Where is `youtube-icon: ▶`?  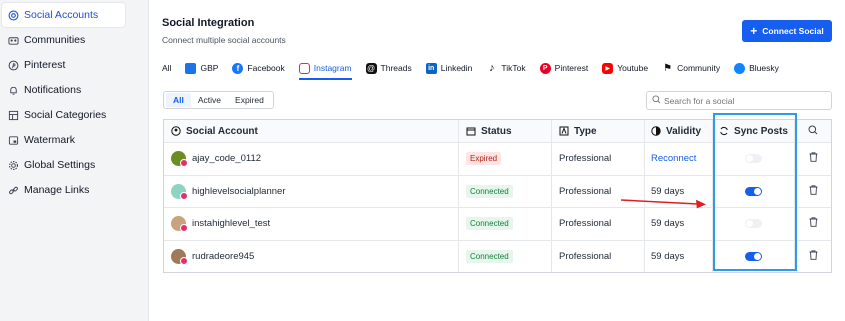 youtube-icon: ▶ is located at coordinates (608, 68).